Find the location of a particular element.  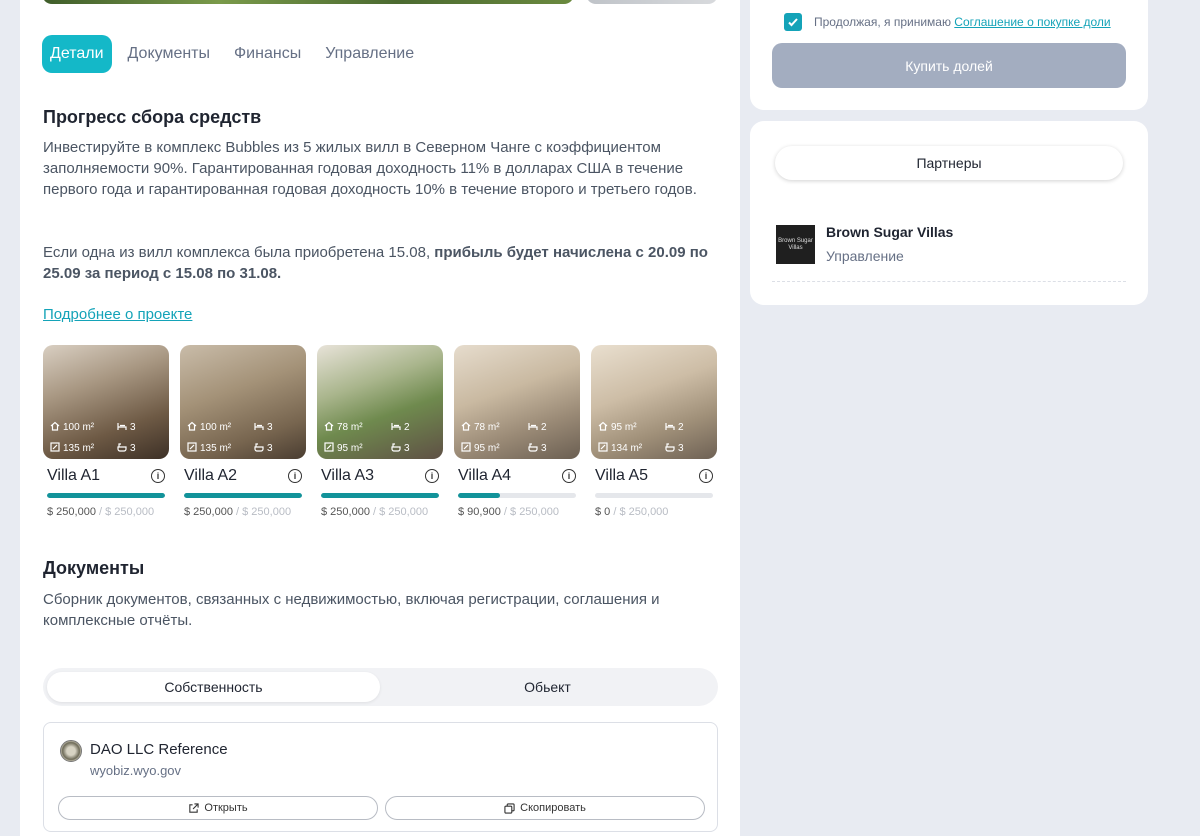

more-about-project-link: Подробнее о проекте is located at coordinates (117, 314).